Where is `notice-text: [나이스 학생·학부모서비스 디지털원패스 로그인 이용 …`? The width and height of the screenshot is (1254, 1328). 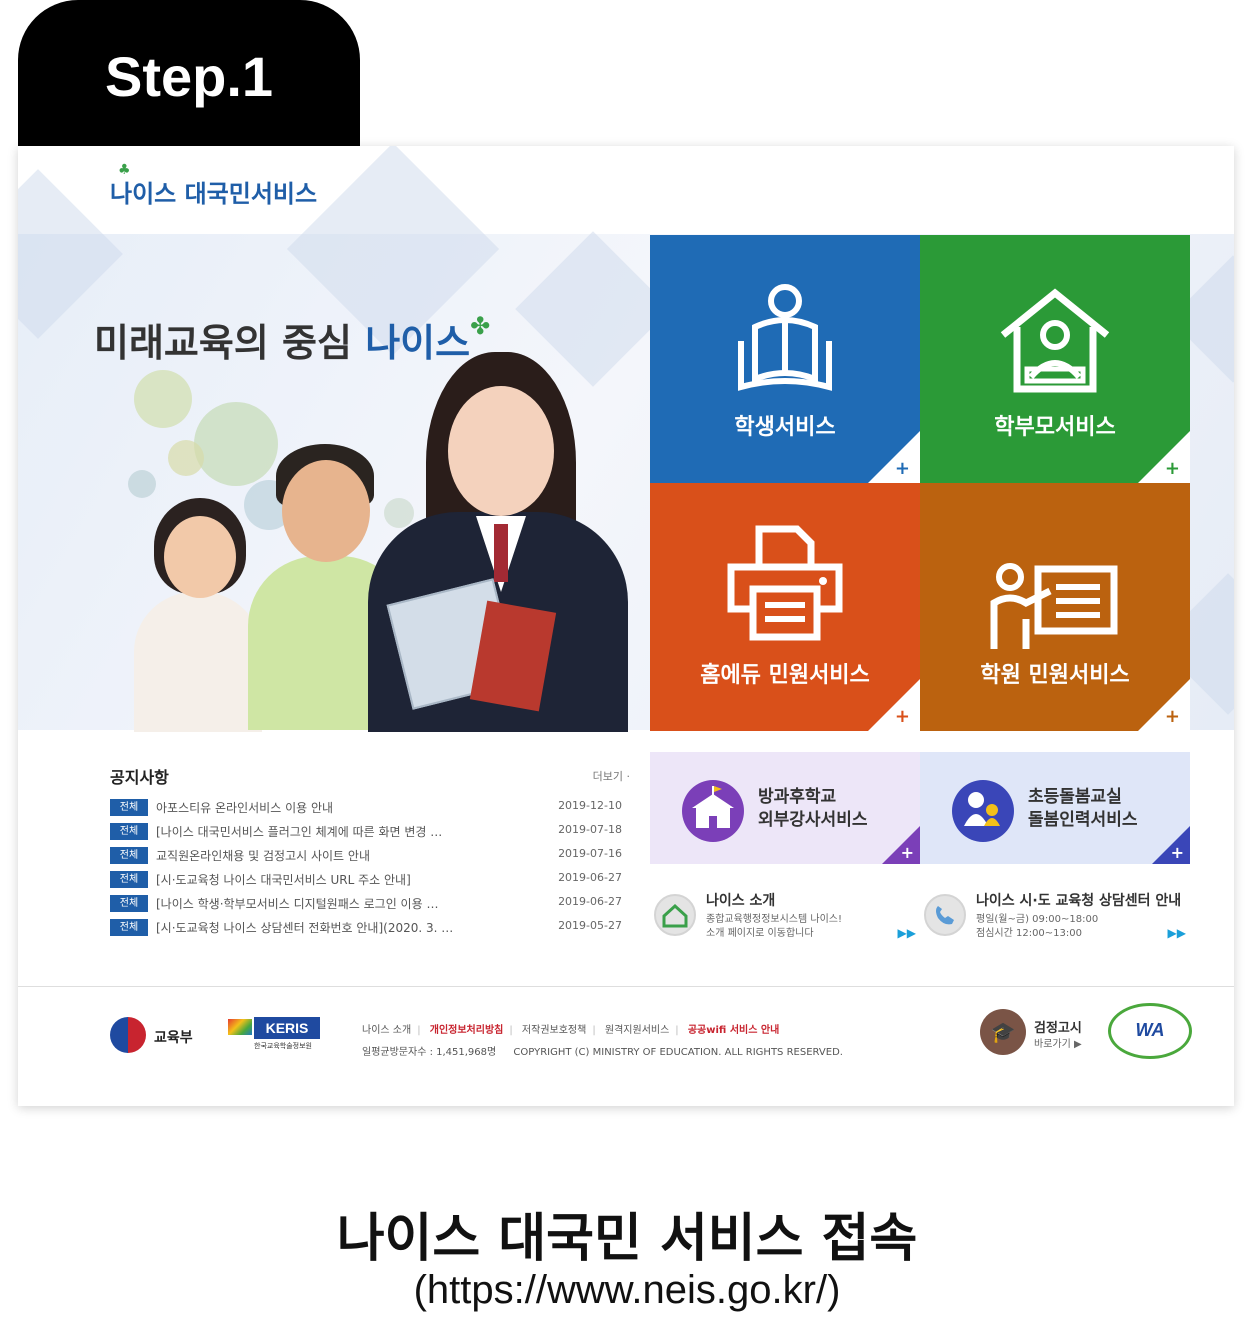
notice-text: [나이스 학생·학부모서비스 디지털원패스 로그인 이용 … is located at coordinates (297, 904).